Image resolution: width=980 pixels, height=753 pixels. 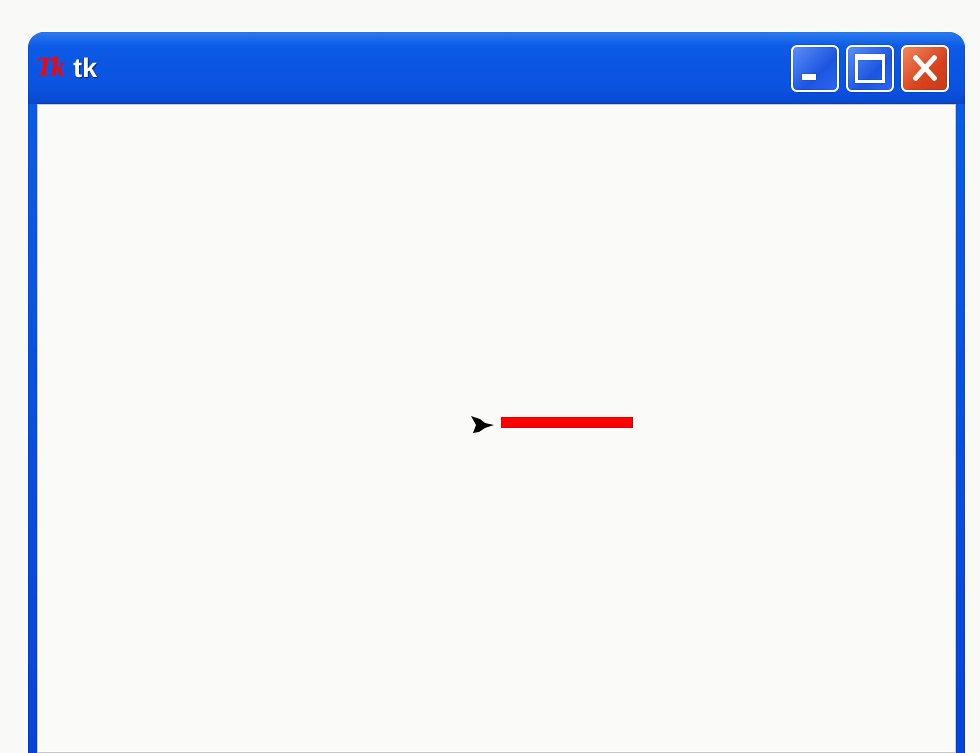 I want to click on minimize-button, so click(x=815, y=68).